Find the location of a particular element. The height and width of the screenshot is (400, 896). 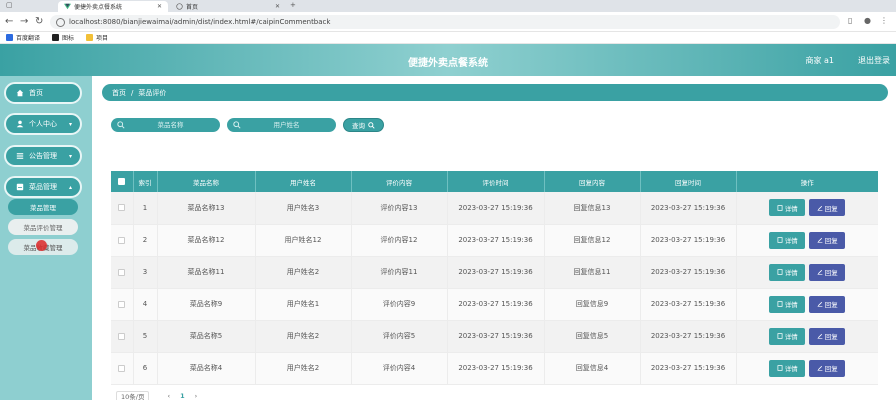

cell-reply-time: 2023-03-27 15:19:36 is located at coordinates (688, 272).